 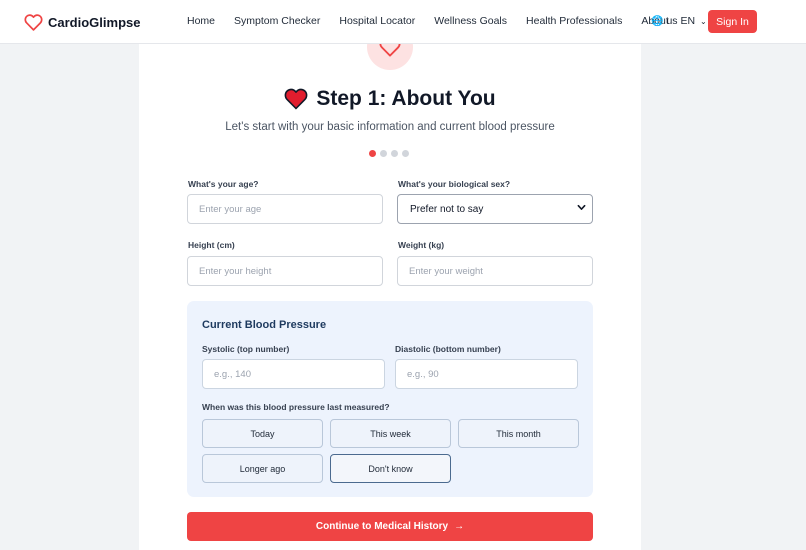 What do you see at coordinates (448, 349) in the screenshot?
I see `diastolic-label: Diastolic (bottom number)` at bounding box center [448, 349].